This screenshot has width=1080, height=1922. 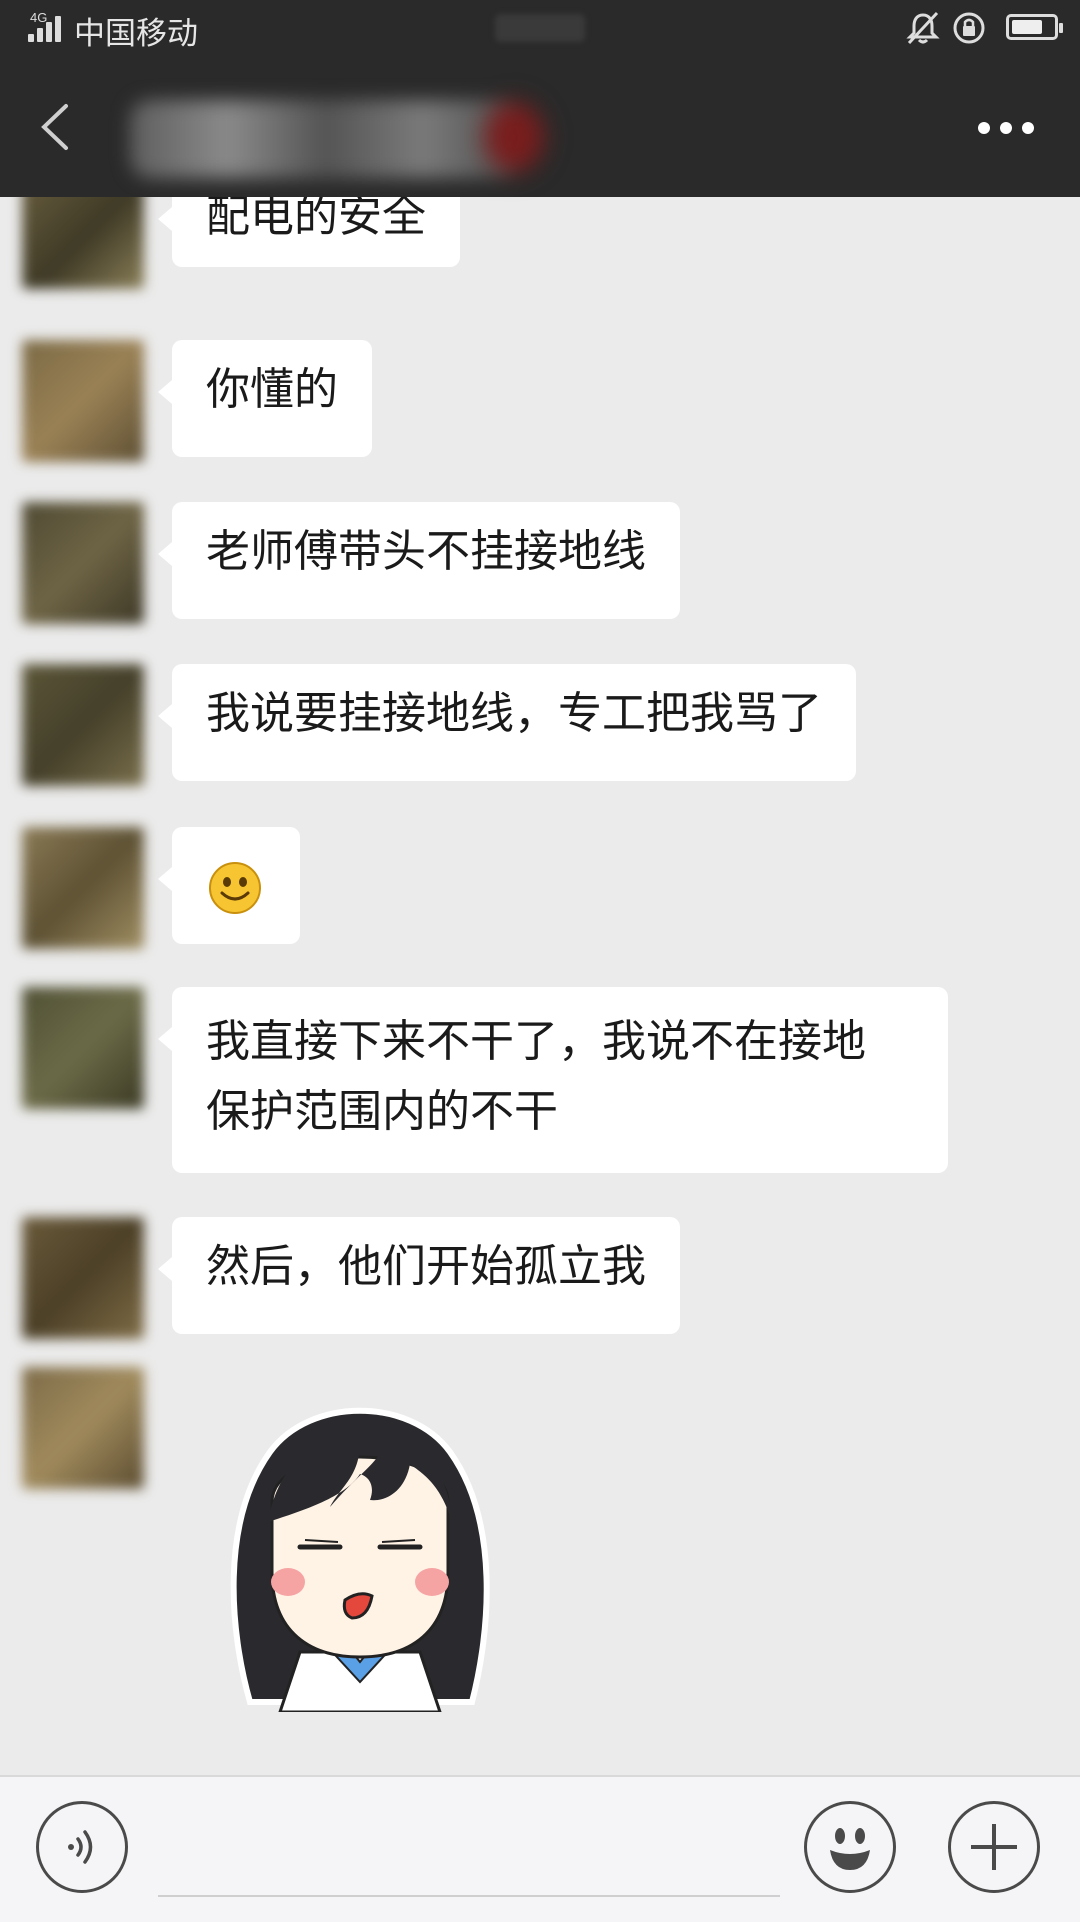 I want to click on top-bar: 4G 中国移动, so click(x=540, y=98).